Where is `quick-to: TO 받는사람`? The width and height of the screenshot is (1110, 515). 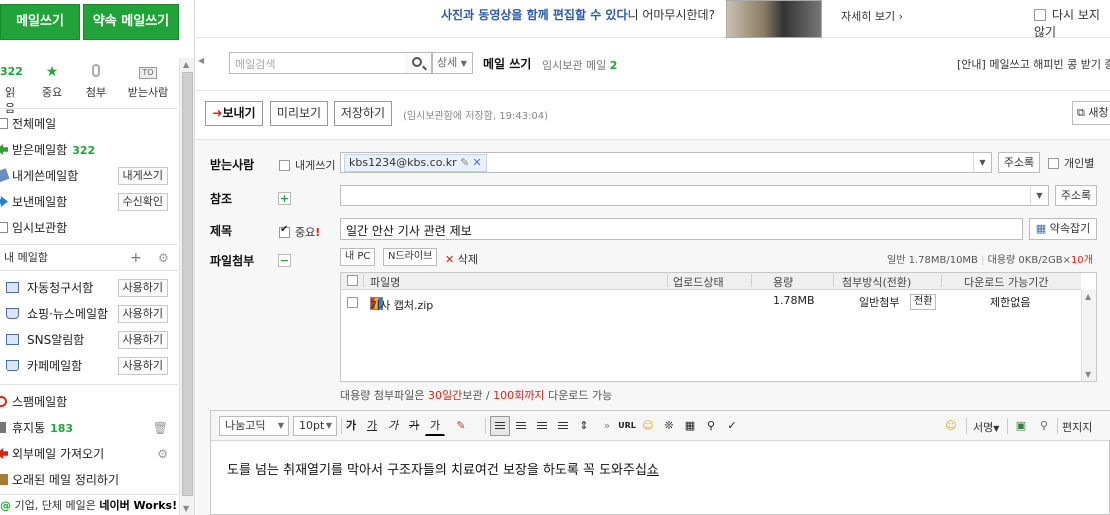
quick-to: TO 받는사람 is located at coordinates (148, 82).